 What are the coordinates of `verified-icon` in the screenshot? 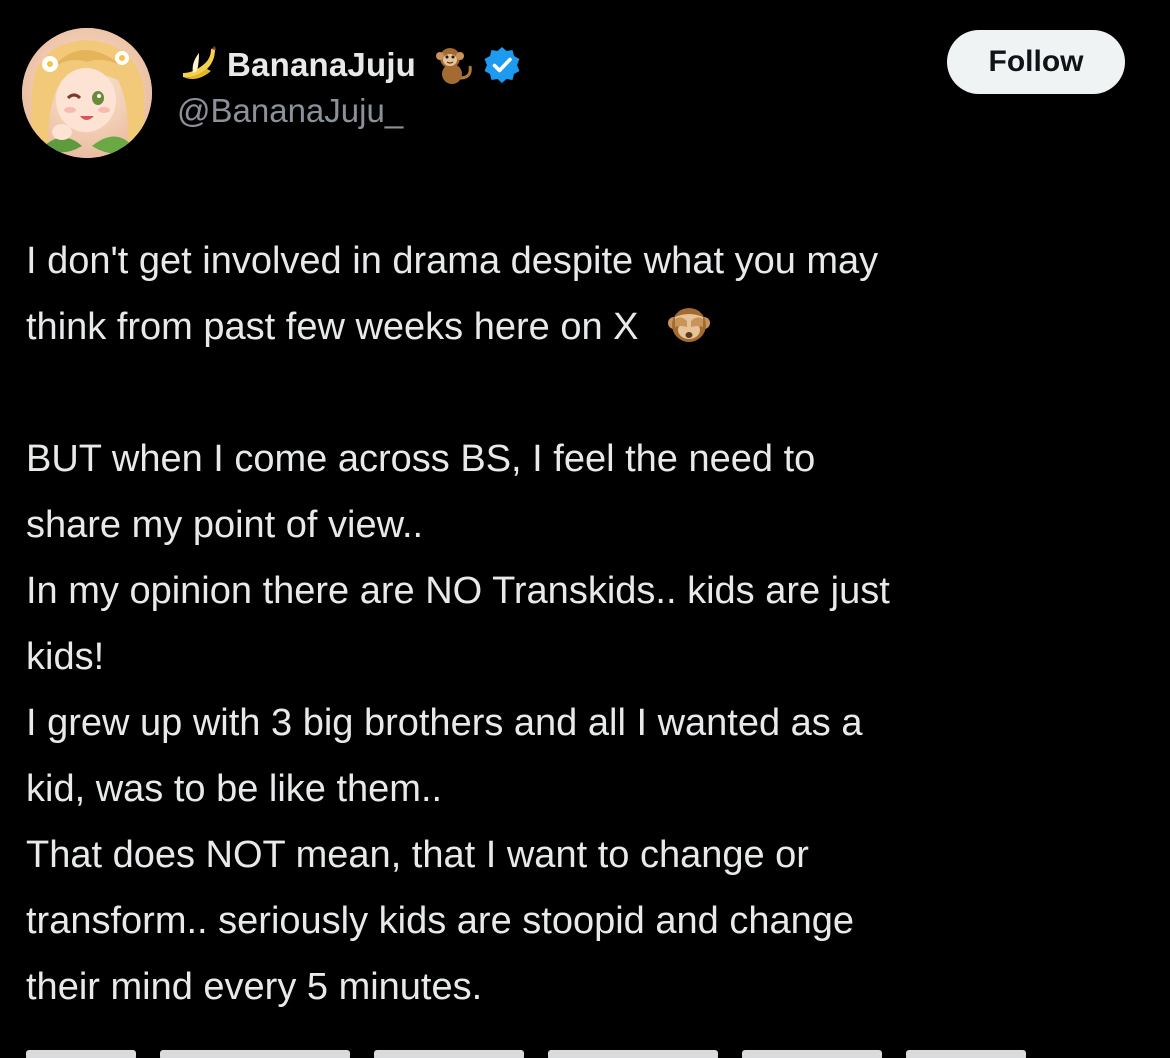 It's located at (502, 65).